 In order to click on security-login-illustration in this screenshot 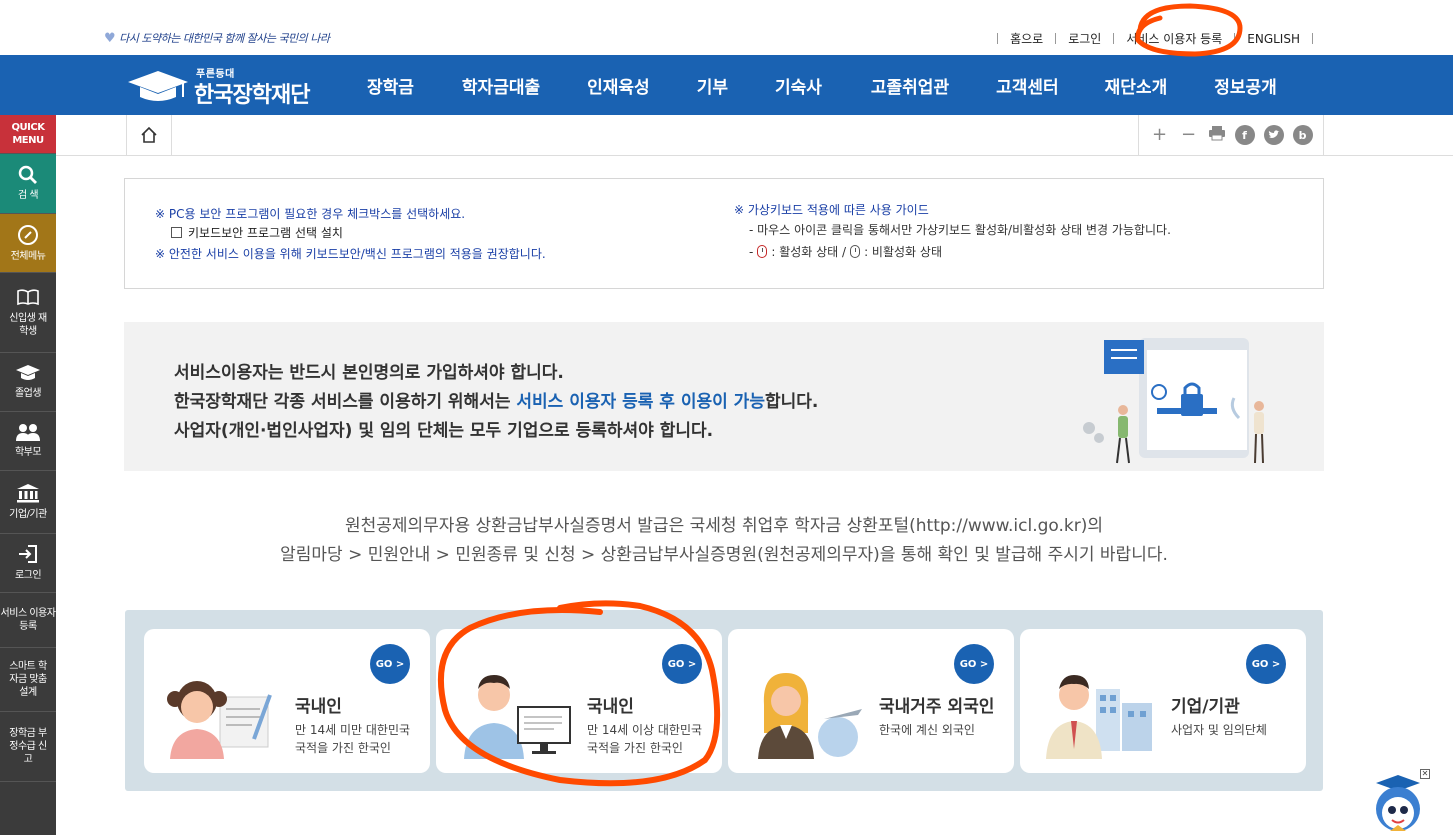, I will do `click(1173, 401)`.